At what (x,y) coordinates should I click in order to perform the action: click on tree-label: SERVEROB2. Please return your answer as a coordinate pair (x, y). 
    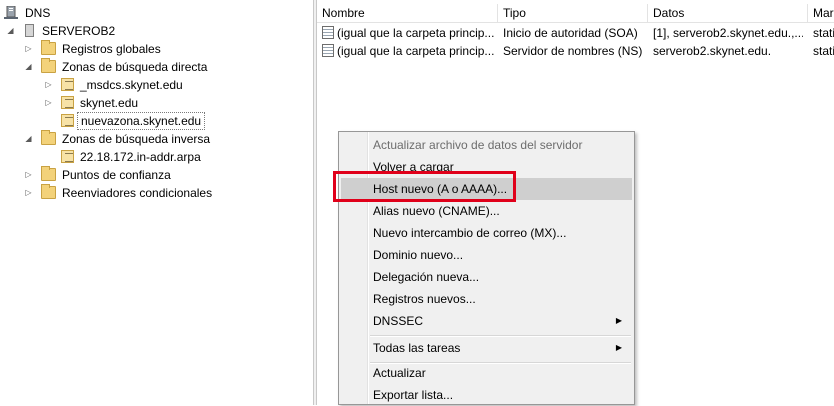
    Looking at the image, I should click on (79, 31).